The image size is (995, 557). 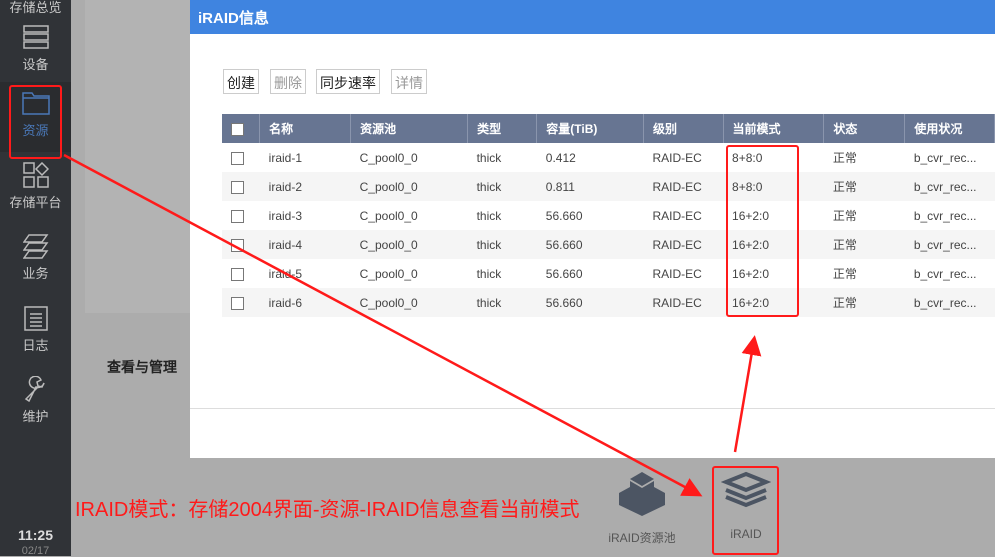 What do you see at coordinates (747, 394) in the screenshot?
I see `arrow-to-mode` at bounding box center [747, 394].